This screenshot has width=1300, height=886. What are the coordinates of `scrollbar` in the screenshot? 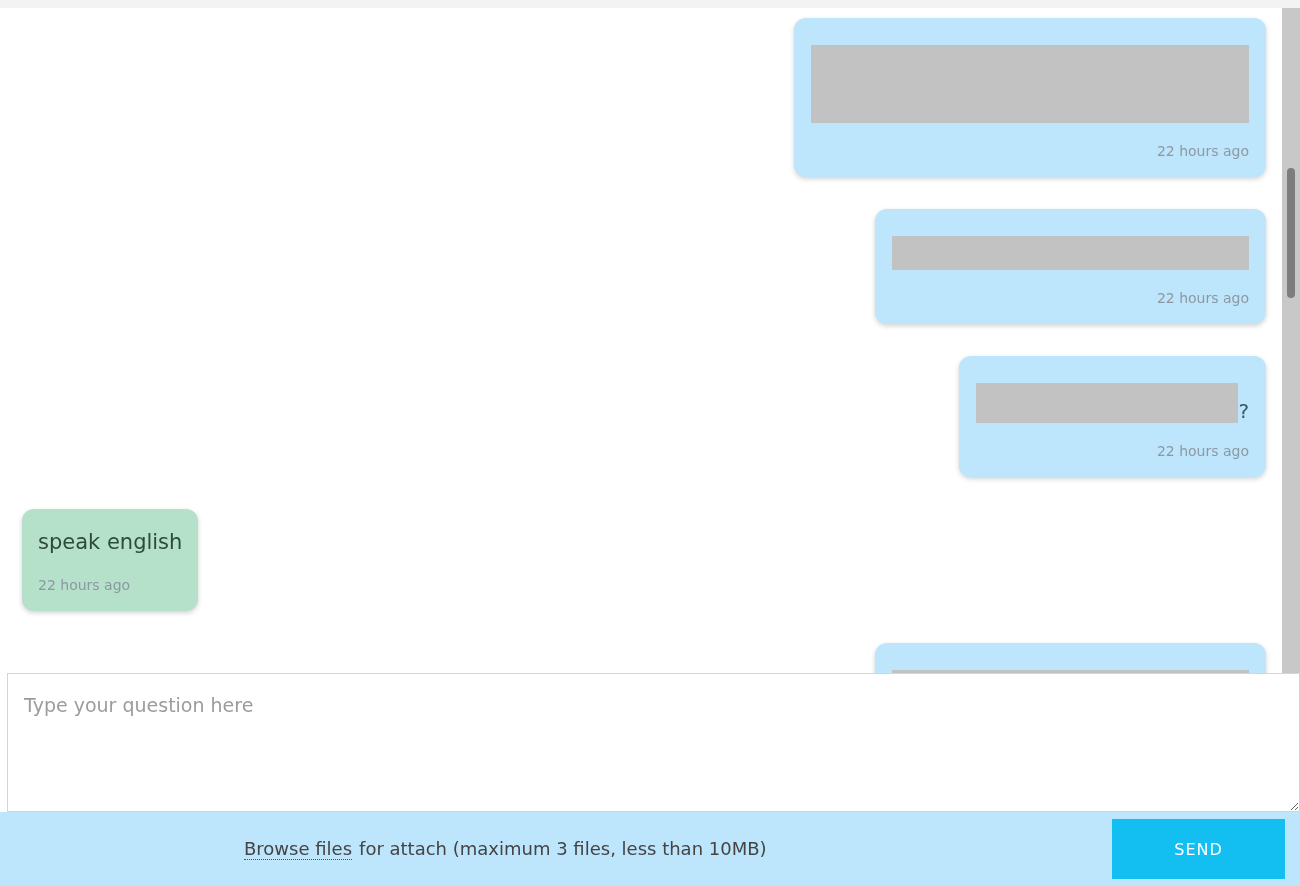 It's located at (1291, 340).